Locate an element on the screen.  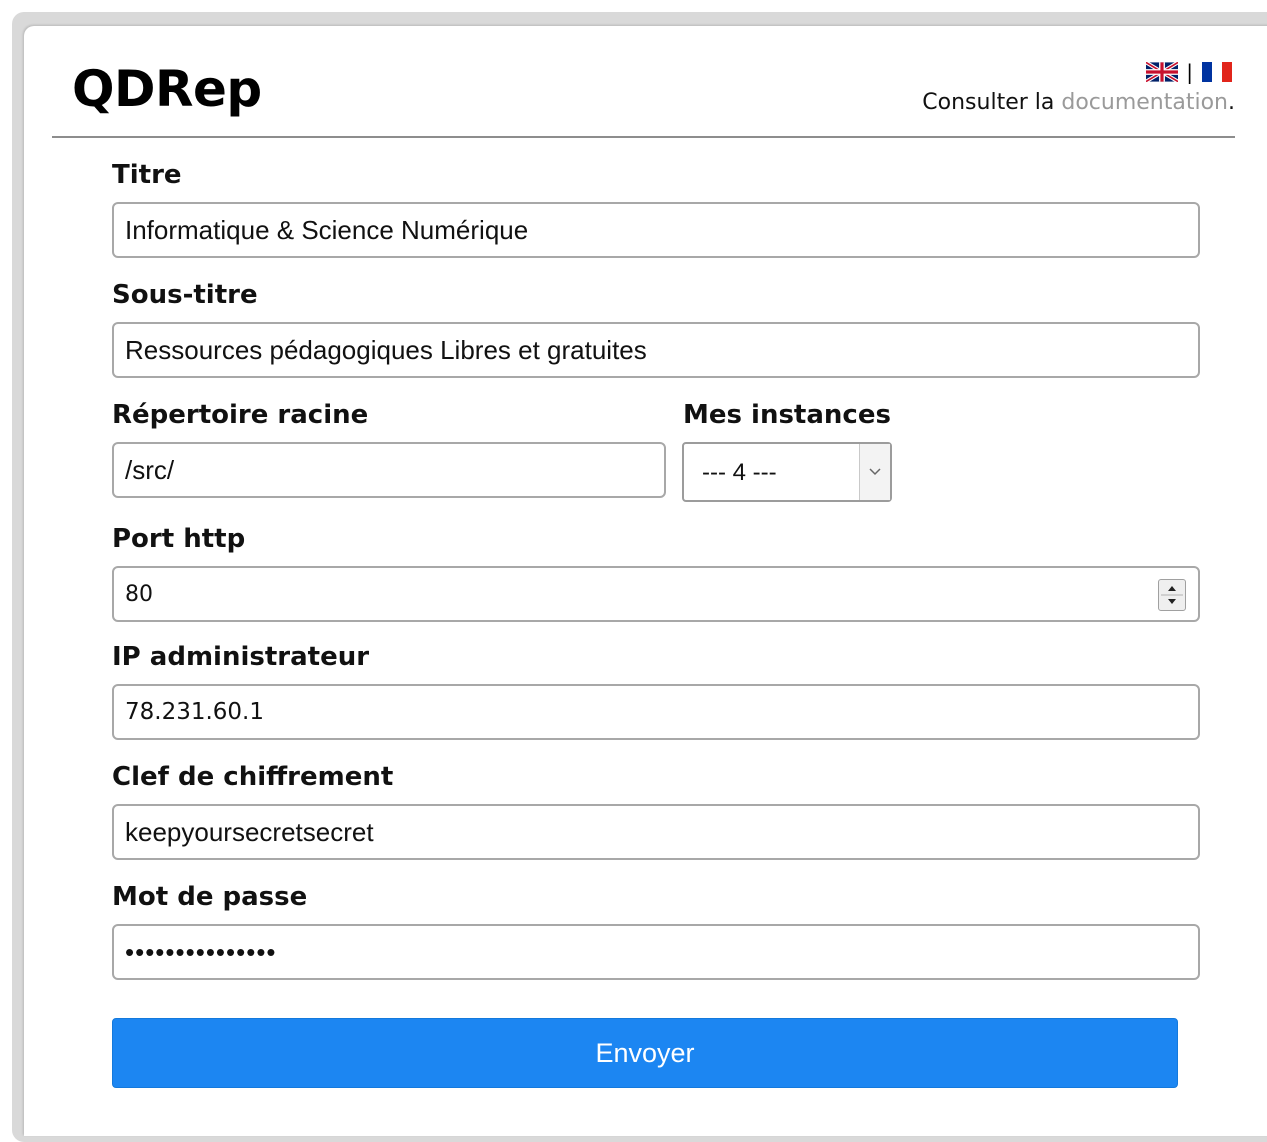
sous-titre-label: Sous-titre is located at coordinates (185, 295).